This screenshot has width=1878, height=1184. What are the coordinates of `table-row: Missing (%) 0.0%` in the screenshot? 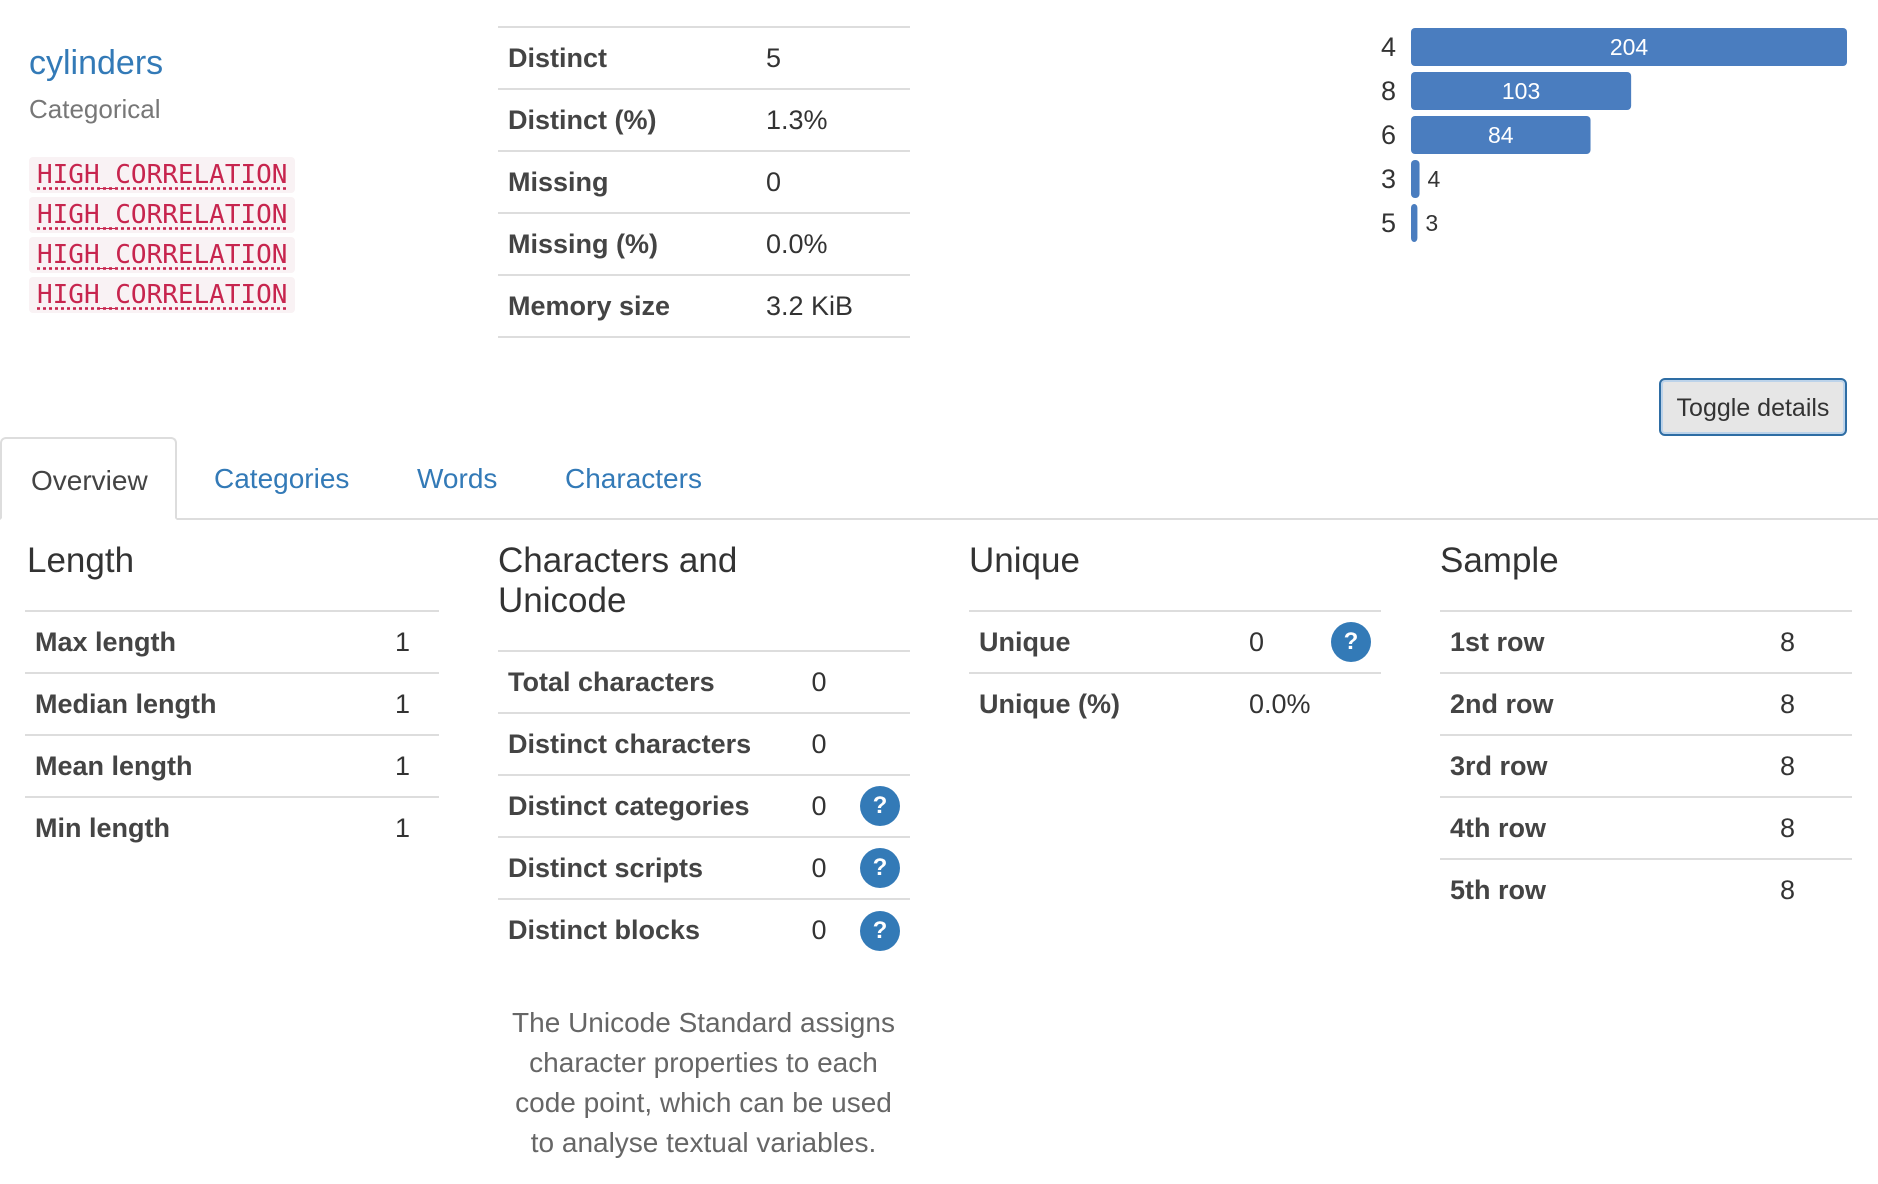 It's located at (704, 243).